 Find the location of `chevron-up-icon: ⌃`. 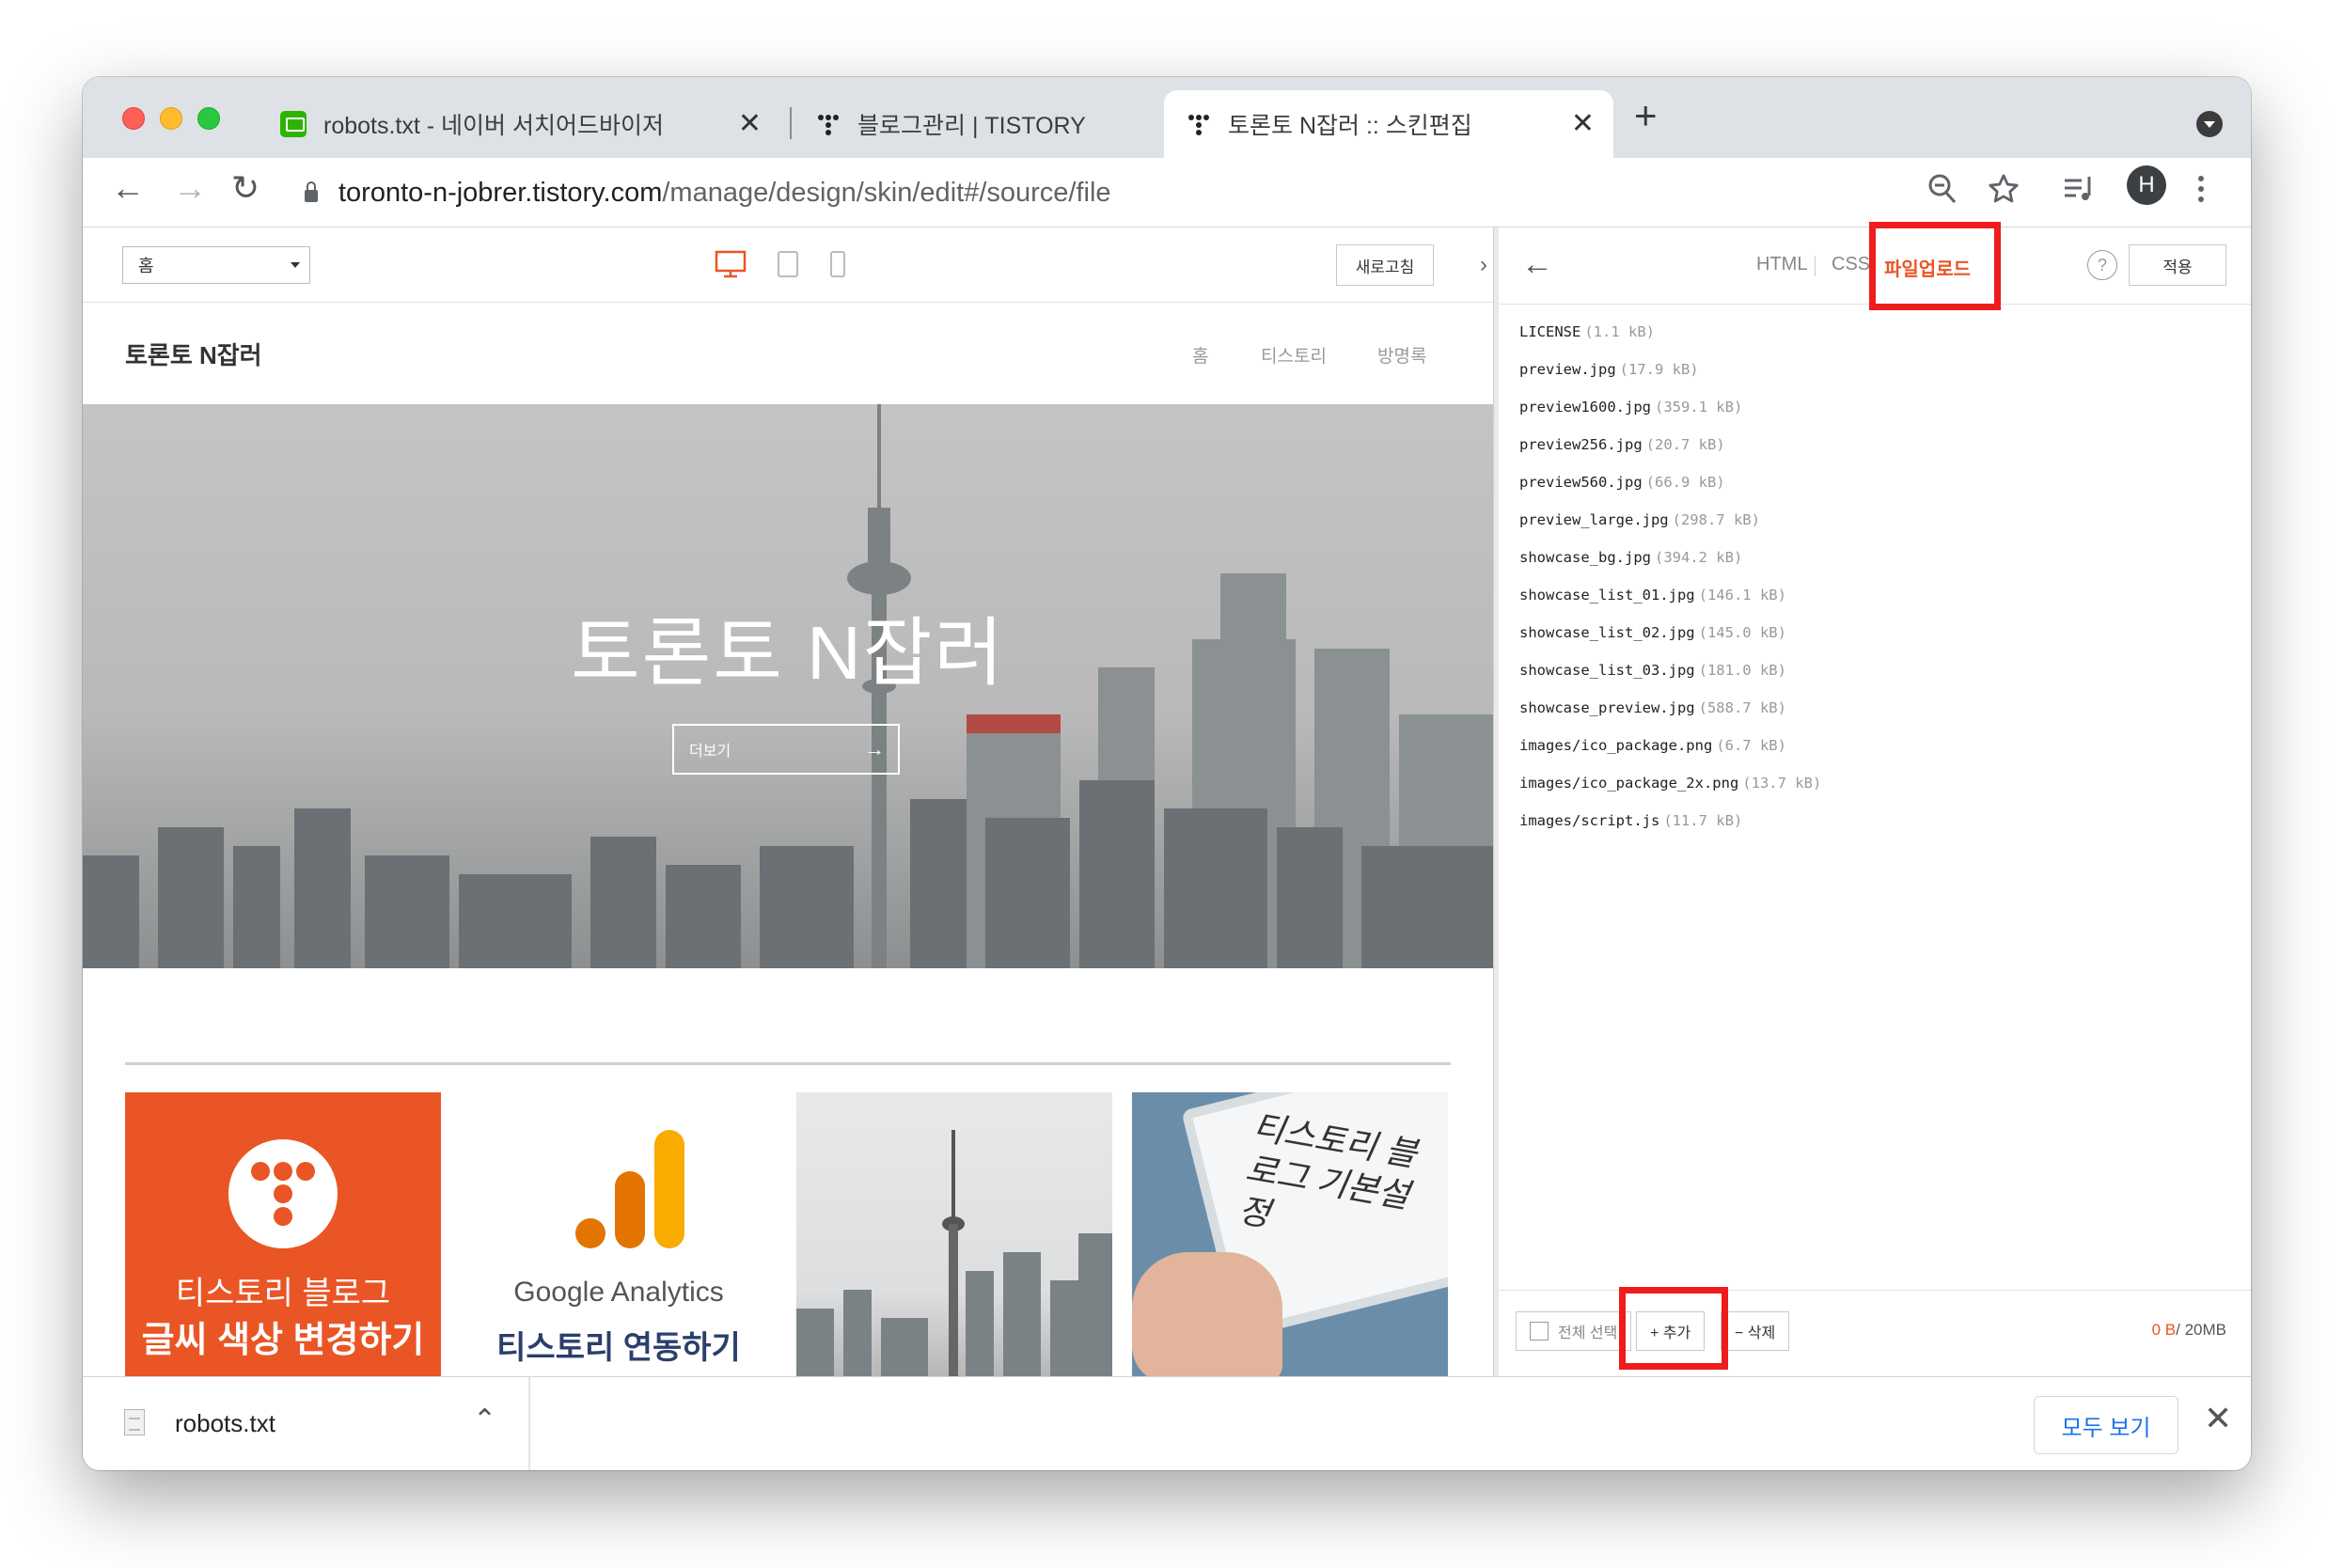

chevron-up-icon: ⌃ is located at coordinates (484, 1419).